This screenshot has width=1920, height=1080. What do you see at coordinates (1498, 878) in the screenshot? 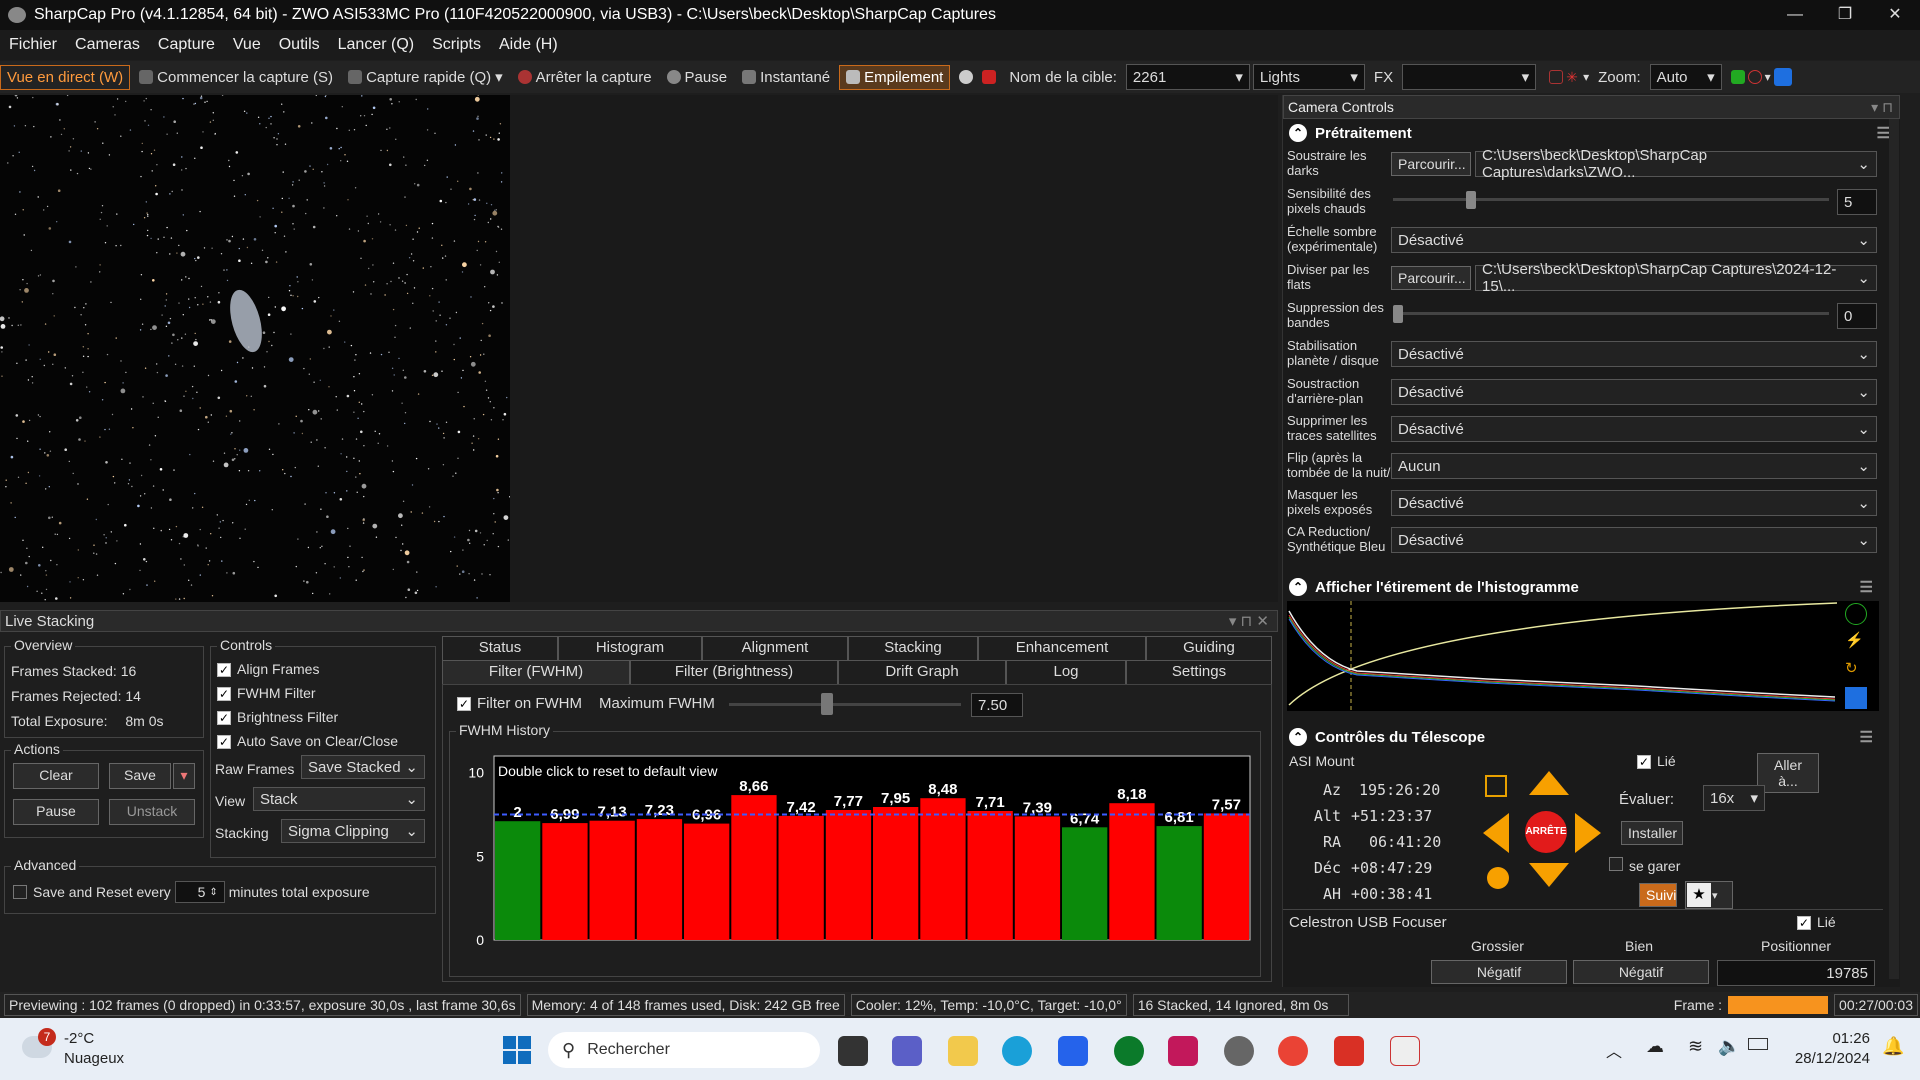
I see `sun-icon` at bounding box center [1498, 878].